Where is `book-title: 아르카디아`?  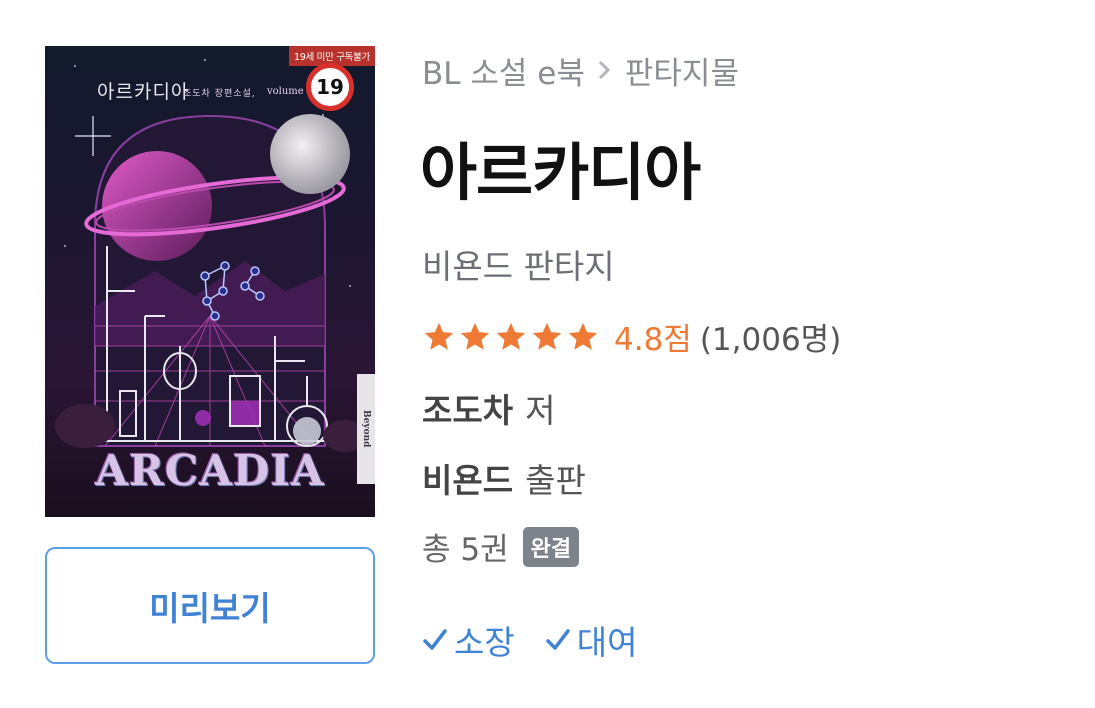 book-title: 아르카디아 is located at coordinates (560, 172).